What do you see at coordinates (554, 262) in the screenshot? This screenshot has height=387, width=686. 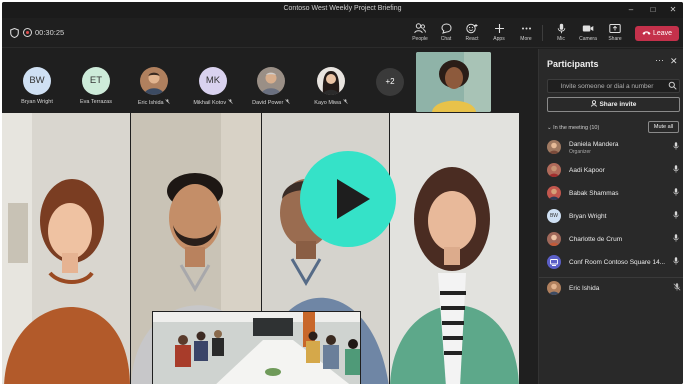 I see `conference-room-icon` at bounding box center [554, 262].